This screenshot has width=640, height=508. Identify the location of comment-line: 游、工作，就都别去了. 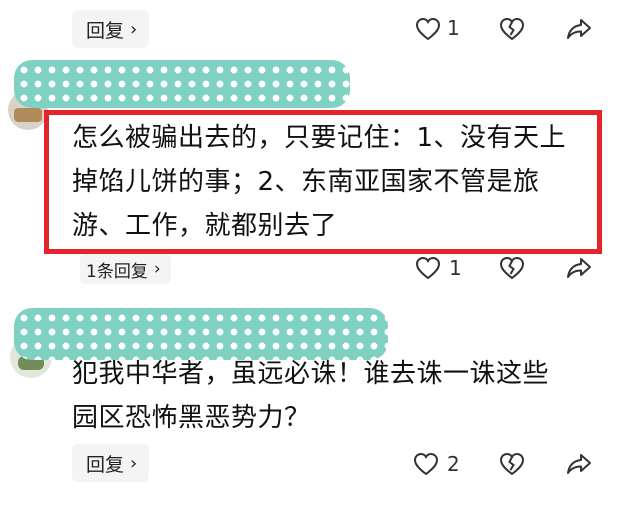
(205, 226).